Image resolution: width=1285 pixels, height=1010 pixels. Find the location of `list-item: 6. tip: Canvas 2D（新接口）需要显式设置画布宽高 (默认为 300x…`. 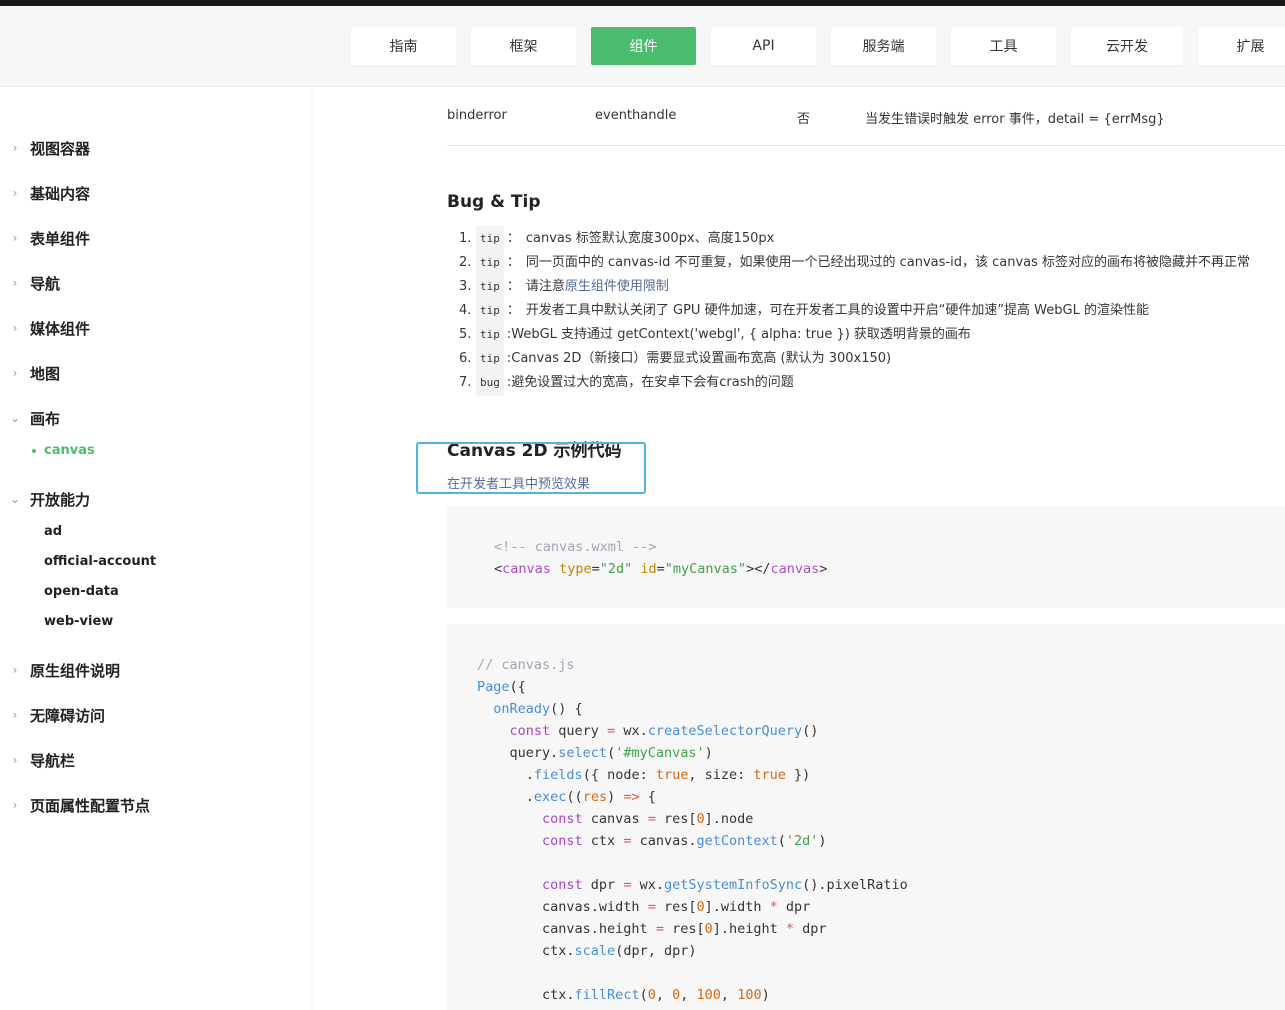

list-item: 6. tip: Canvas 2D（新接口）需要显式设置画布宽高 (默认为 300x… is located at coordinates (866, 359).